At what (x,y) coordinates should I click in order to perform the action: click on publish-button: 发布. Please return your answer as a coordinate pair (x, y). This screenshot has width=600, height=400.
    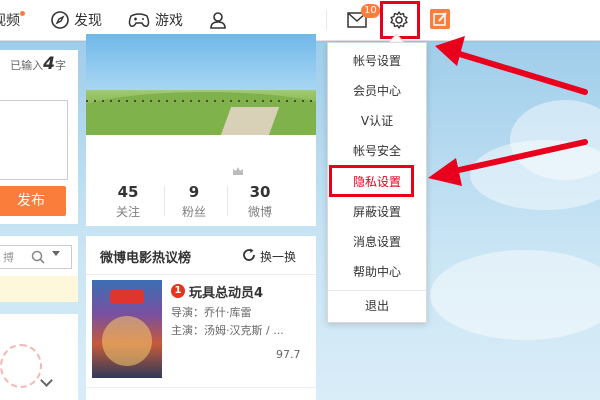
    Looking at the image, I should click on (33, 201).